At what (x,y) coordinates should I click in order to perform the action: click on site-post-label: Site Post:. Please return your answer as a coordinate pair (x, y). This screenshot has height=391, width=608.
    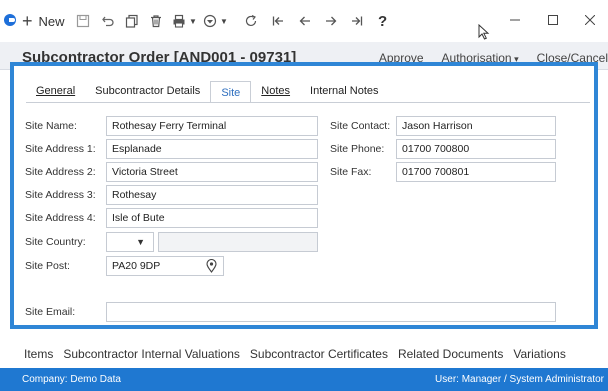
    Looking at the image, I should click on (47, 266).